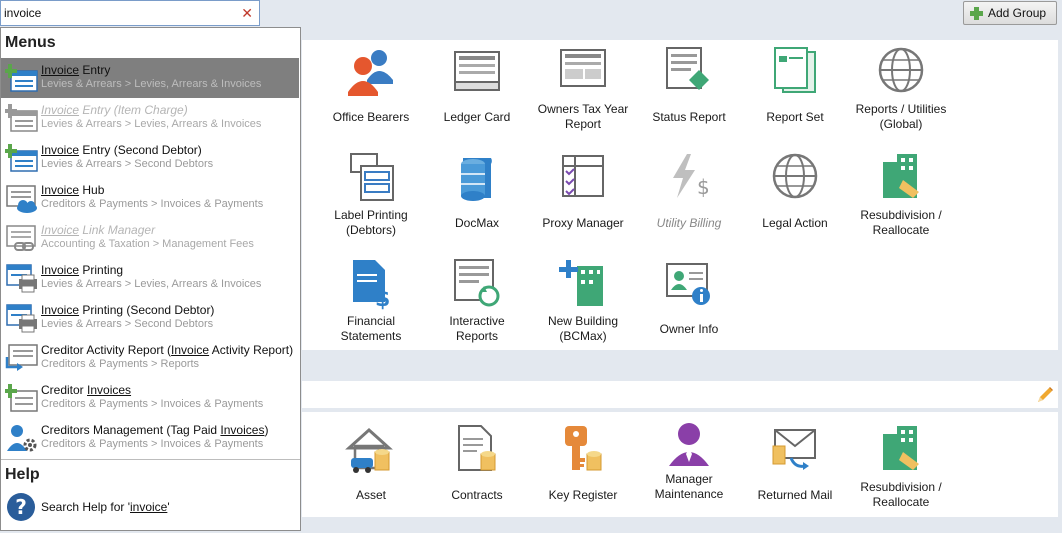 The image size is (1062, 533). Describe the element at coordinates (1045, 395) in the screenshot. I see `pencil-icon` at that location.